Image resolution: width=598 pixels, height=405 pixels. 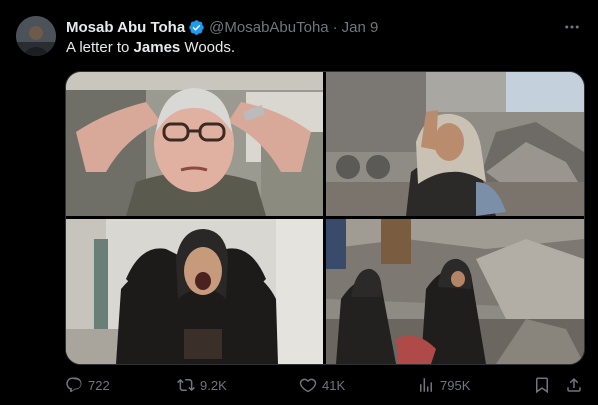 What do you see at coordinates (426, 385) in the screenshot?
I see `views-chart-icon` at bounding box center [426, 385].